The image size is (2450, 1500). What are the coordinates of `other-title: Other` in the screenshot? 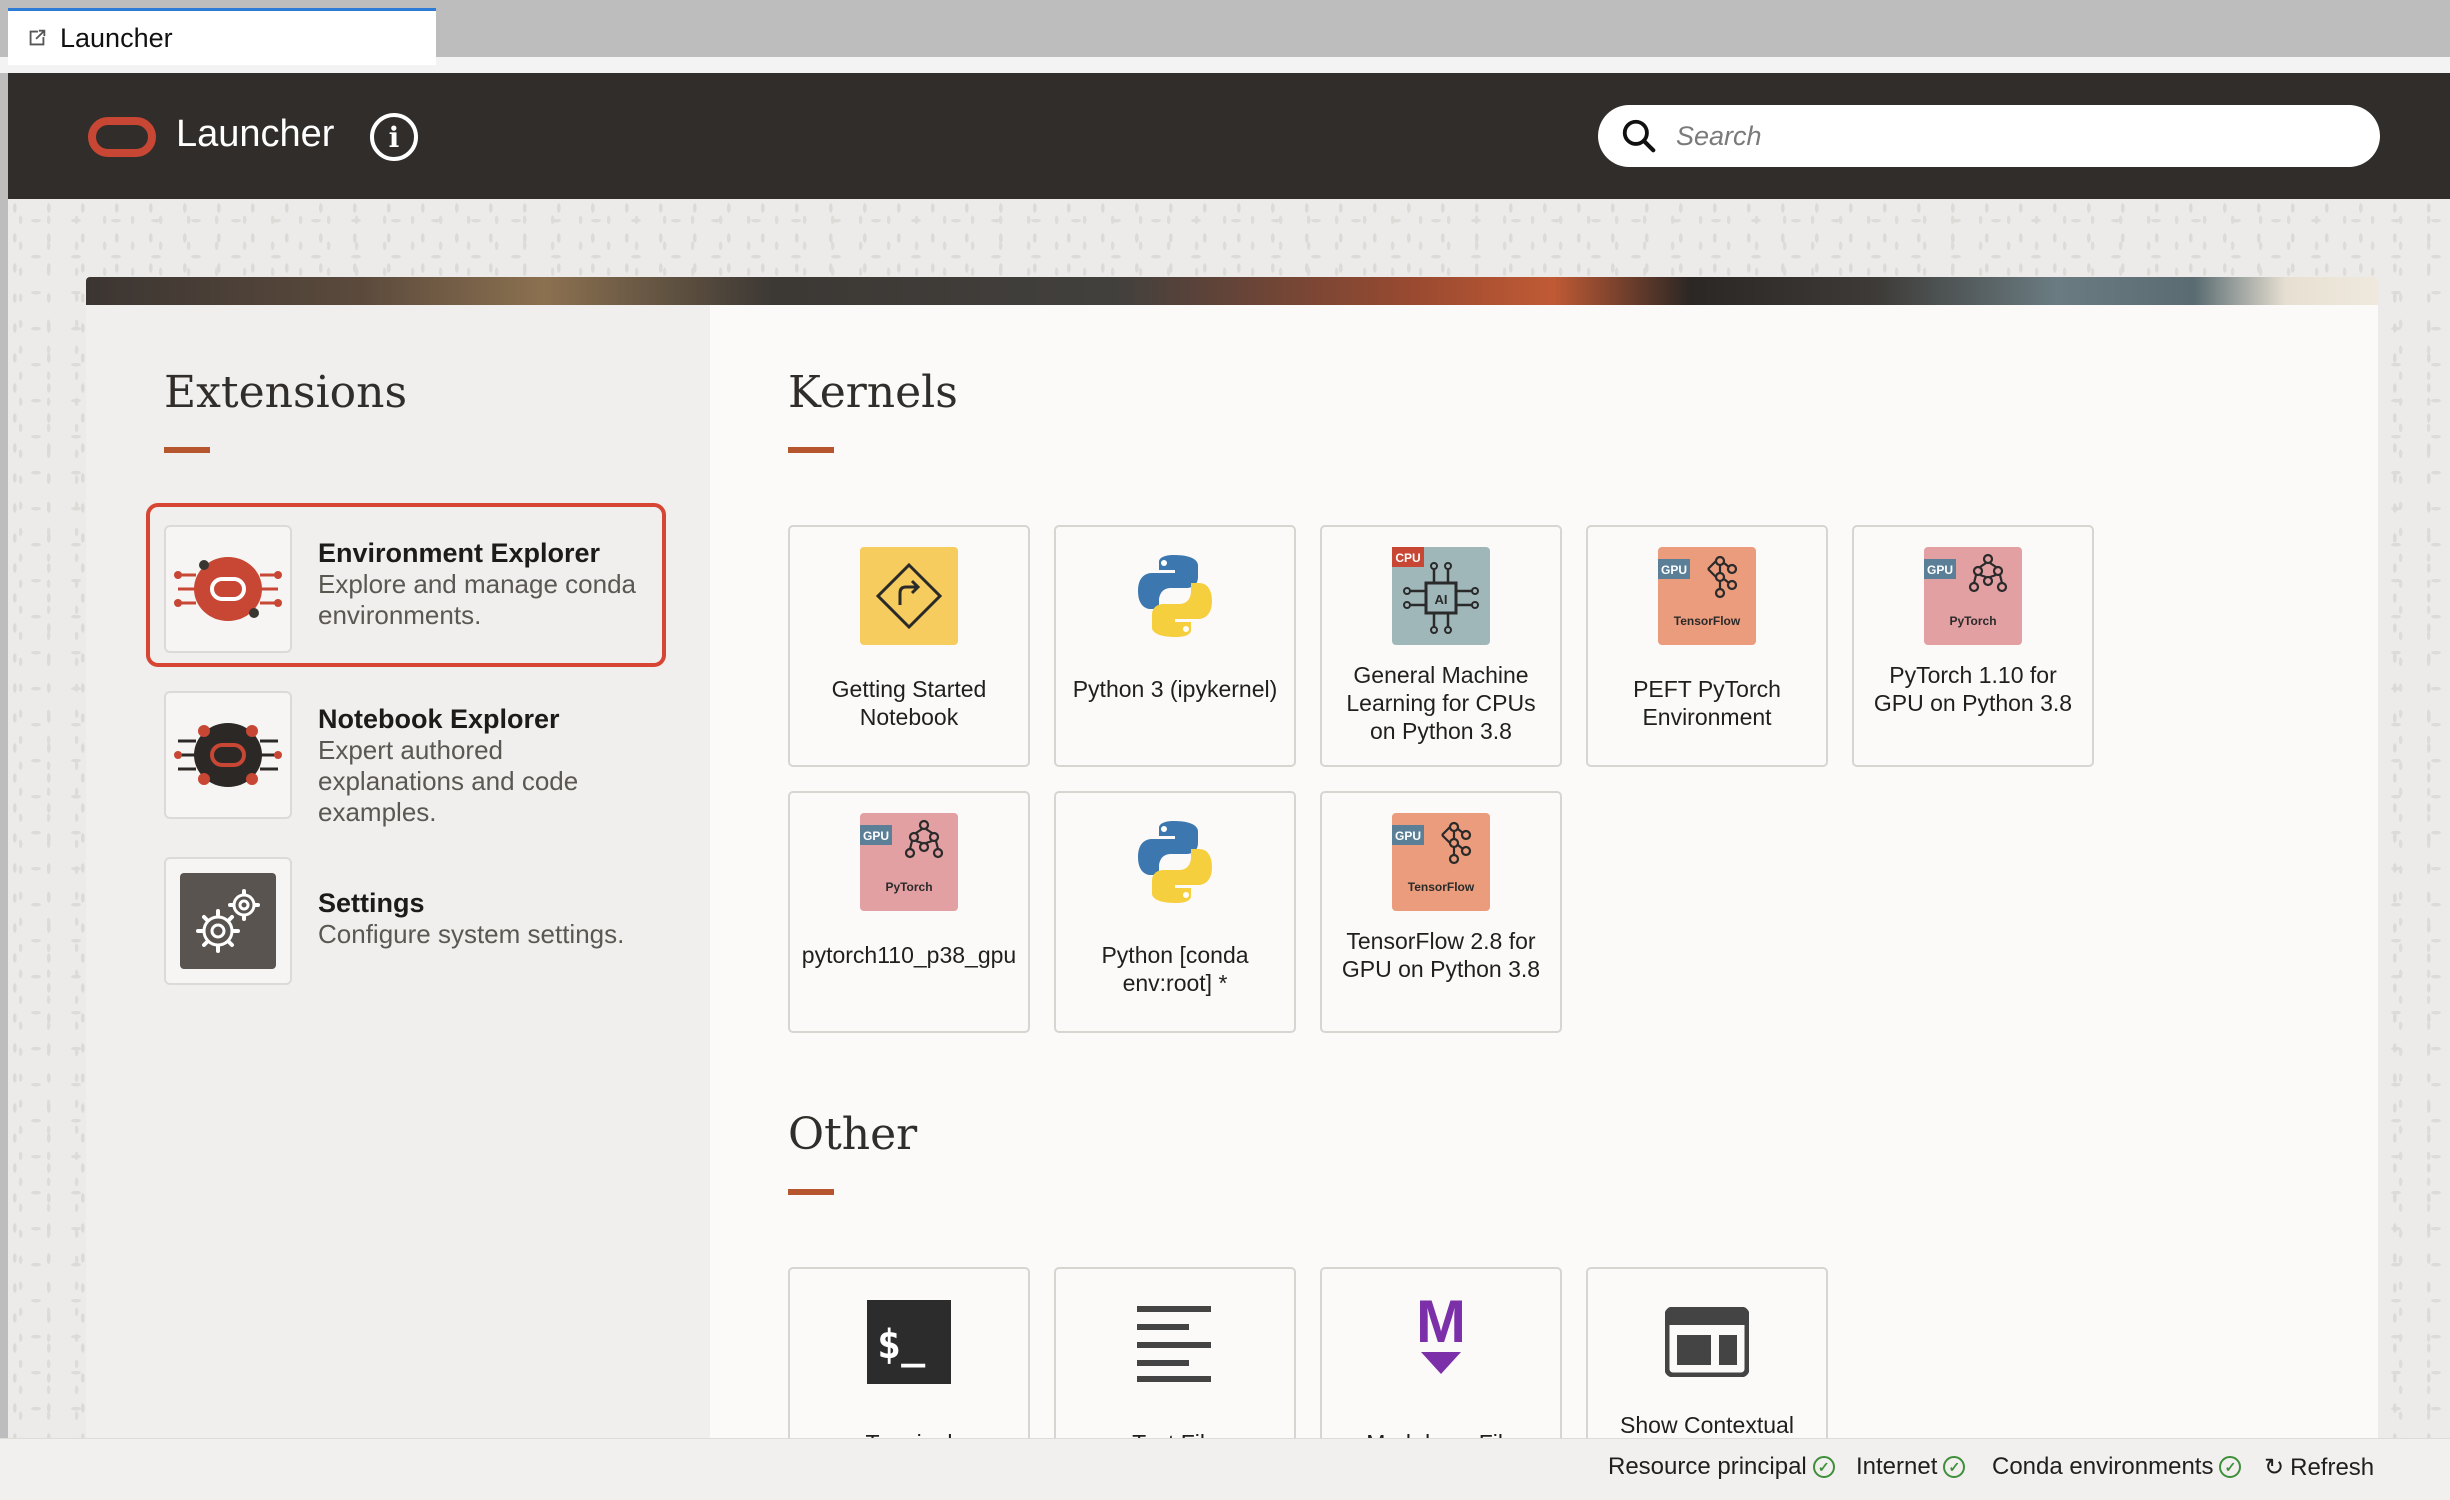 It's located at (853, 1134).